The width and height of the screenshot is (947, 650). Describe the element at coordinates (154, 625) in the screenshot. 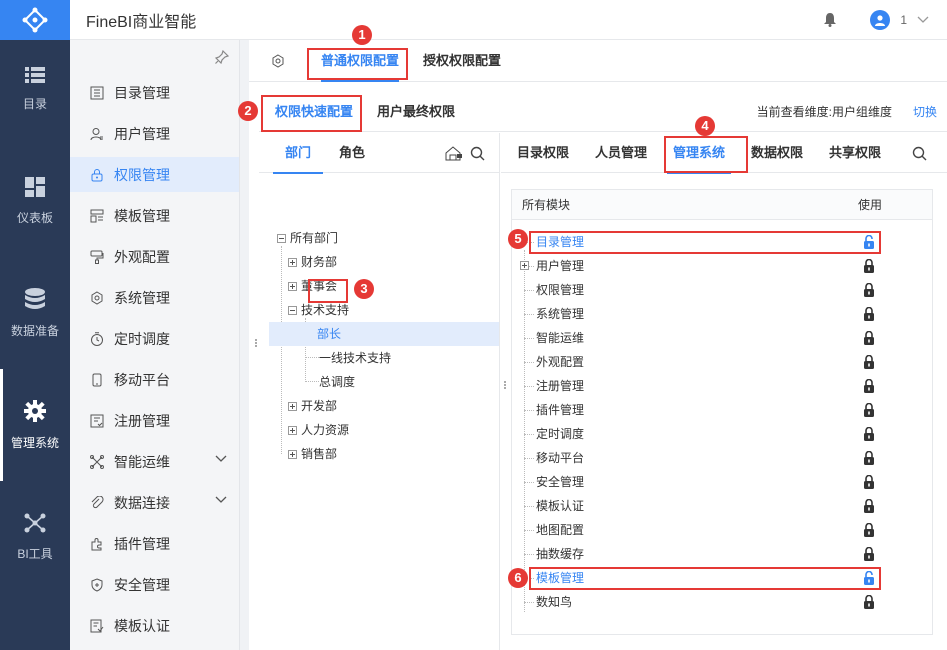

I see `sidebar-item-certification: 模板认证` at that location.